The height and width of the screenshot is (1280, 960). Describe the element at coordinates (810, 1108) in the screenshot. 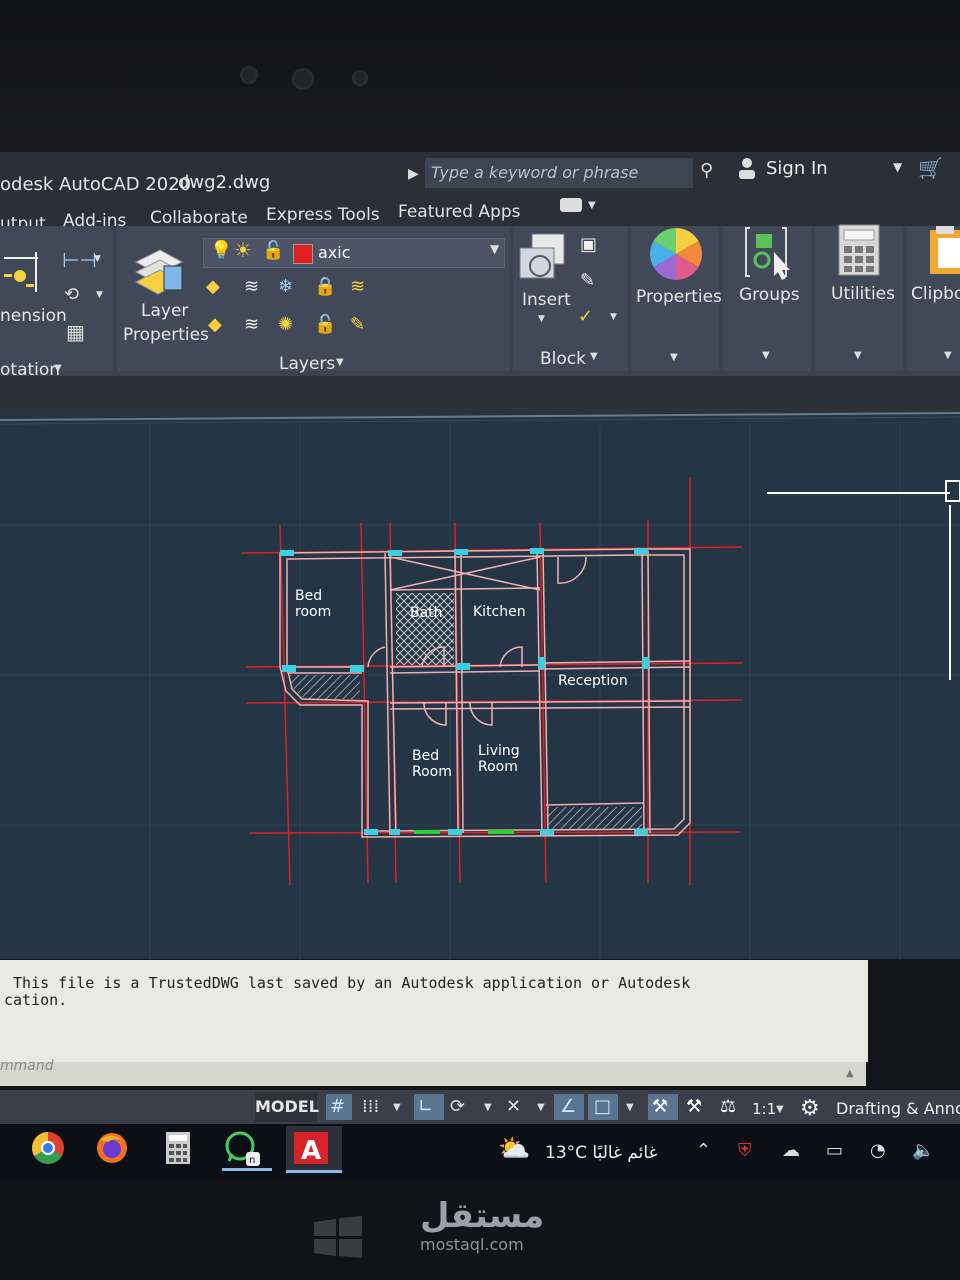

I see `gear-icon: ⚙` at that location.